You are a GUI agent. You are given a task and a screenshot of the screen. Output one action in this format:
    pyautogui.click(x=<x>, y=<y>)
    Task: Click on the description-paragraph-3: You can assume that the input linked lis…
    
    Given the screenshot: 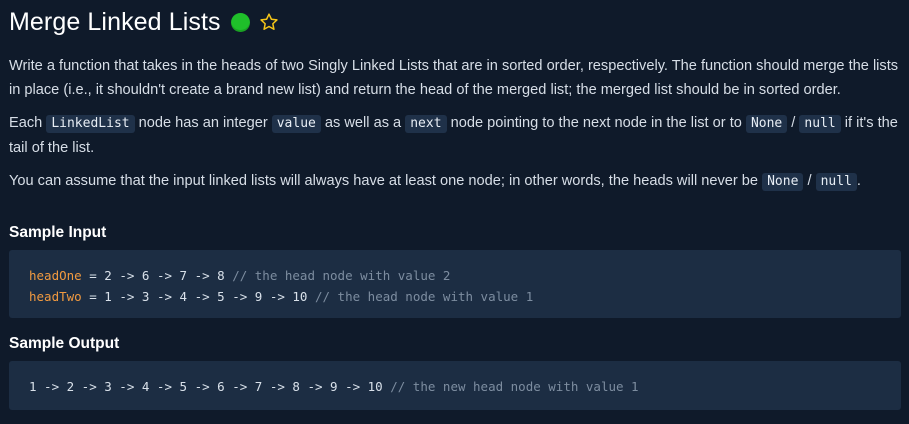 What is the action you would take?
    pyautogui.click(x=454, y=181)
    